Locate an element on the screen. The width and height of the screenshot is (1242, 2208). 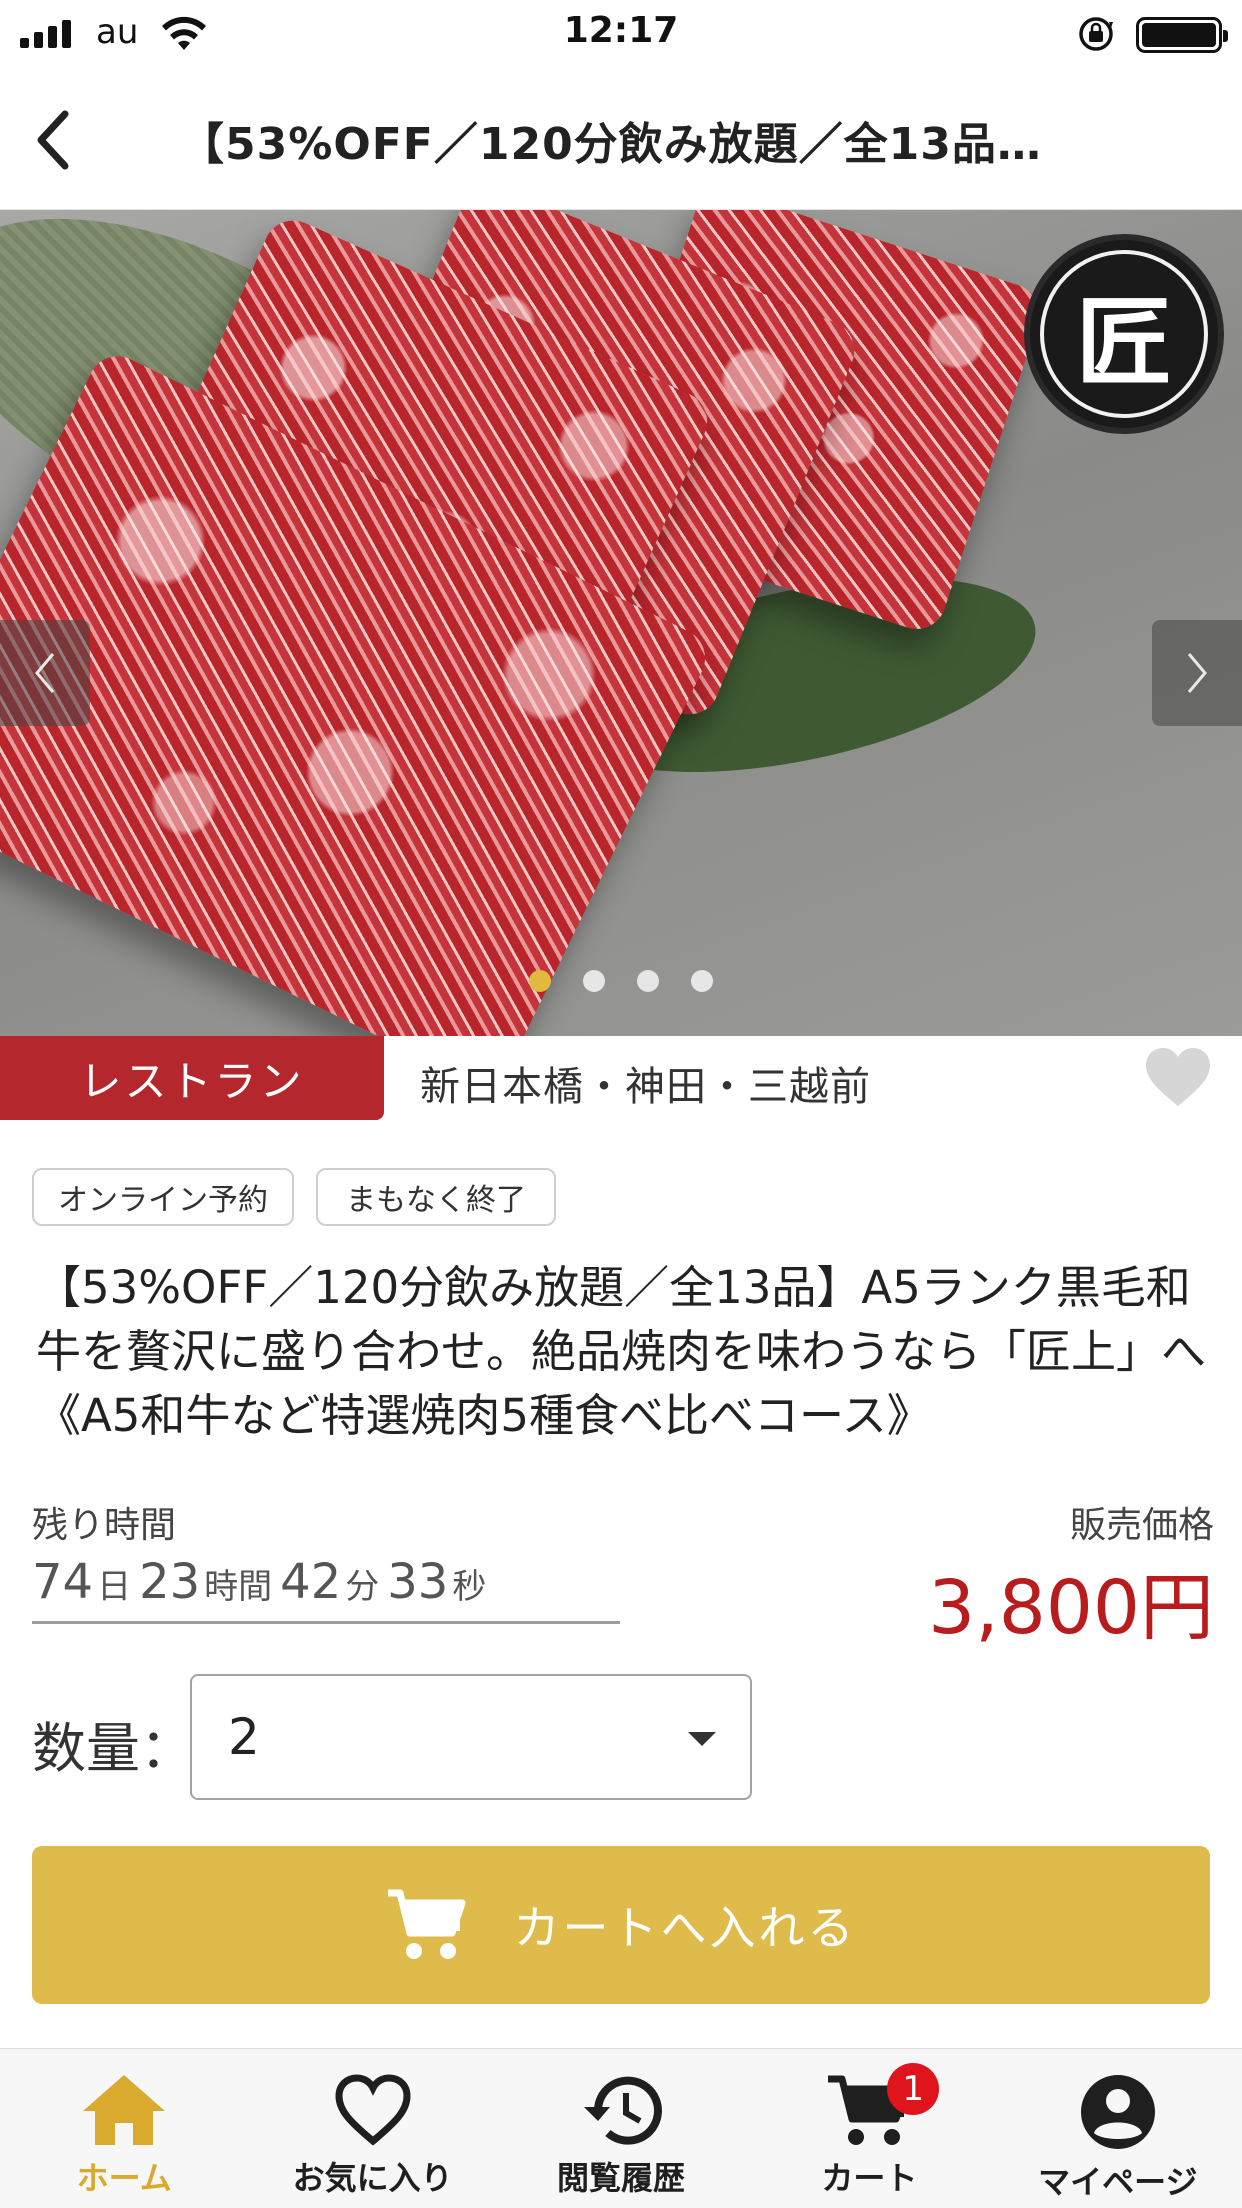
chevron-right-icon is located at coordinates (1197, 673).